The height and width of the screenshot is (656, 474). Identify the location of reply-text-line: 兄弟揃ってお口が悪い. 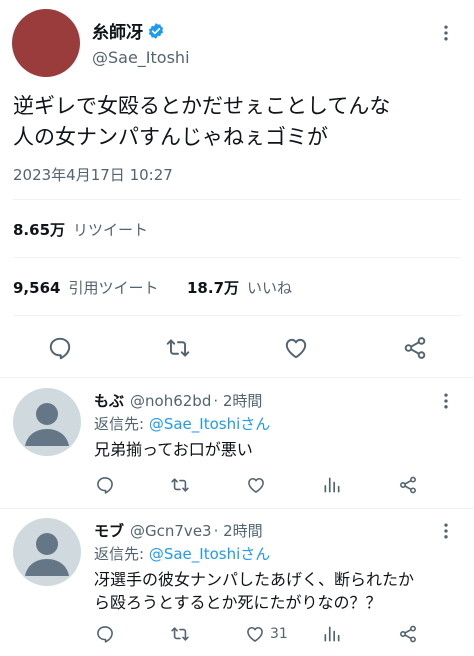
(173, 449).